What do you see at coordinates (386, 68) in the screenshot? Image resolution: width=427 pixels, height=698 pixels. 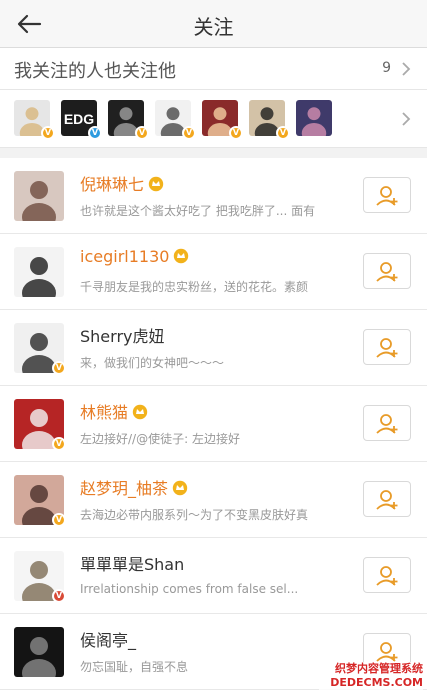 I see `mutual-follow-count: 9` at bounding box center [386, 68].